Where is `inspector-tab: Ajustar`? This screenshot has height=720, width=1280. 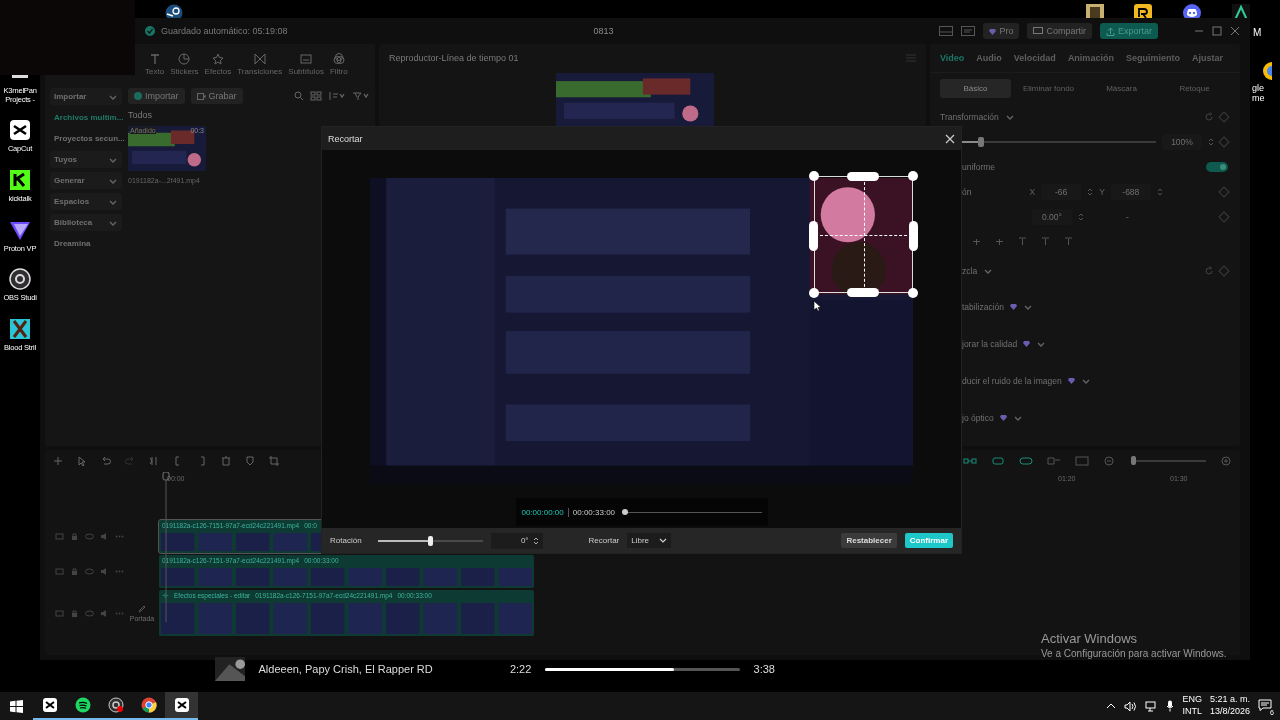 inspector-tab: Ajustar is located at coordinates (1207, 58).